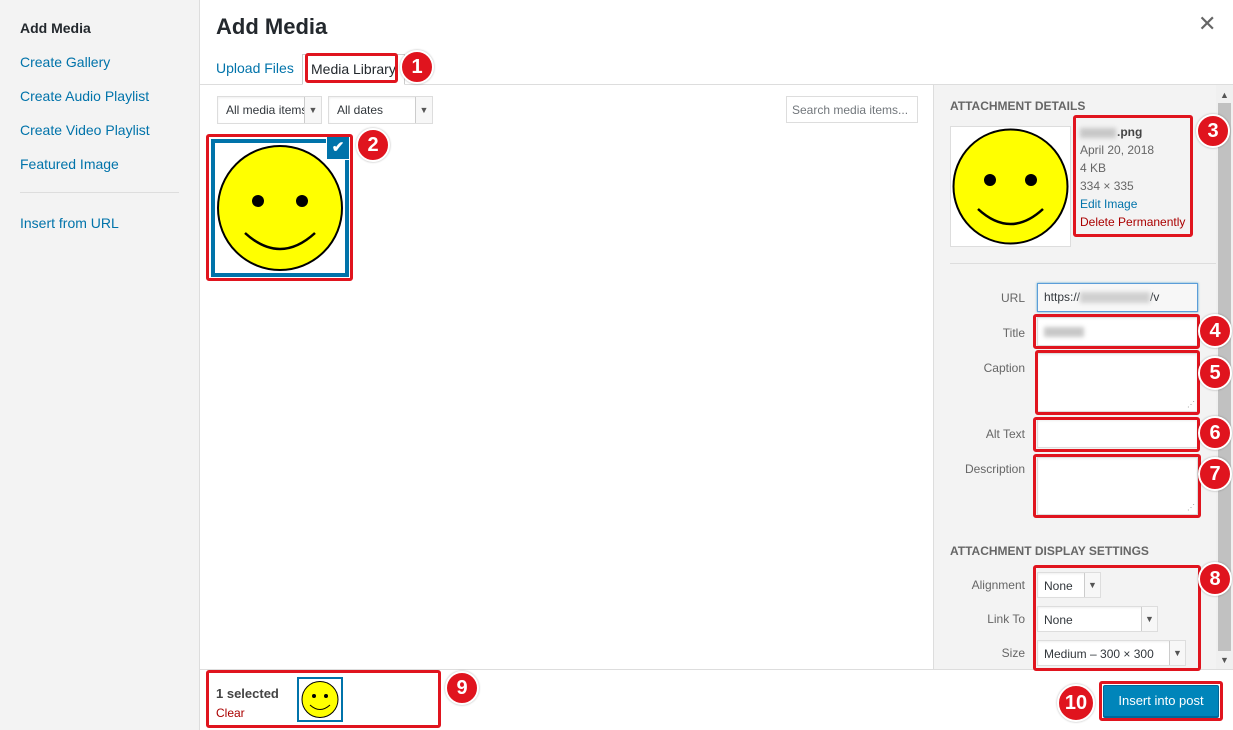 The height and width of the screenshot is (730, 1233). What do you see at coordinates (272, 26) in the screenshot?
I see `modal-title: Add Media` at bounding box center [272, 26].